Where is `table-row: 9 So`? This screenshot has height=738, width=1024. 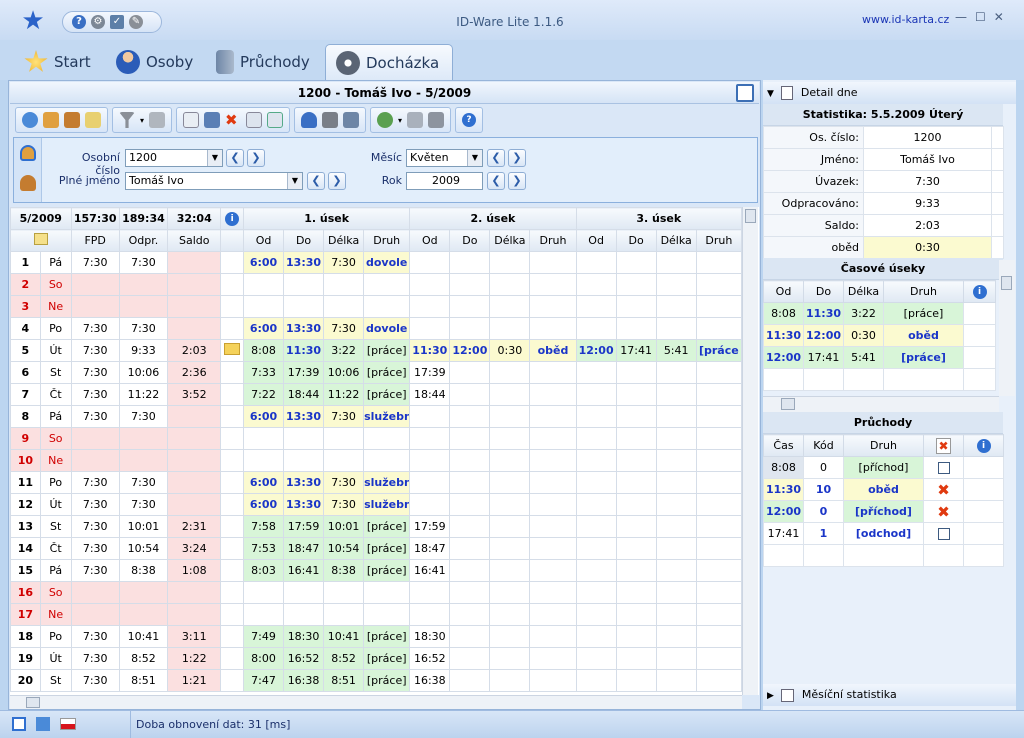 table-row: 9 So is located at coordinates (376, 438).